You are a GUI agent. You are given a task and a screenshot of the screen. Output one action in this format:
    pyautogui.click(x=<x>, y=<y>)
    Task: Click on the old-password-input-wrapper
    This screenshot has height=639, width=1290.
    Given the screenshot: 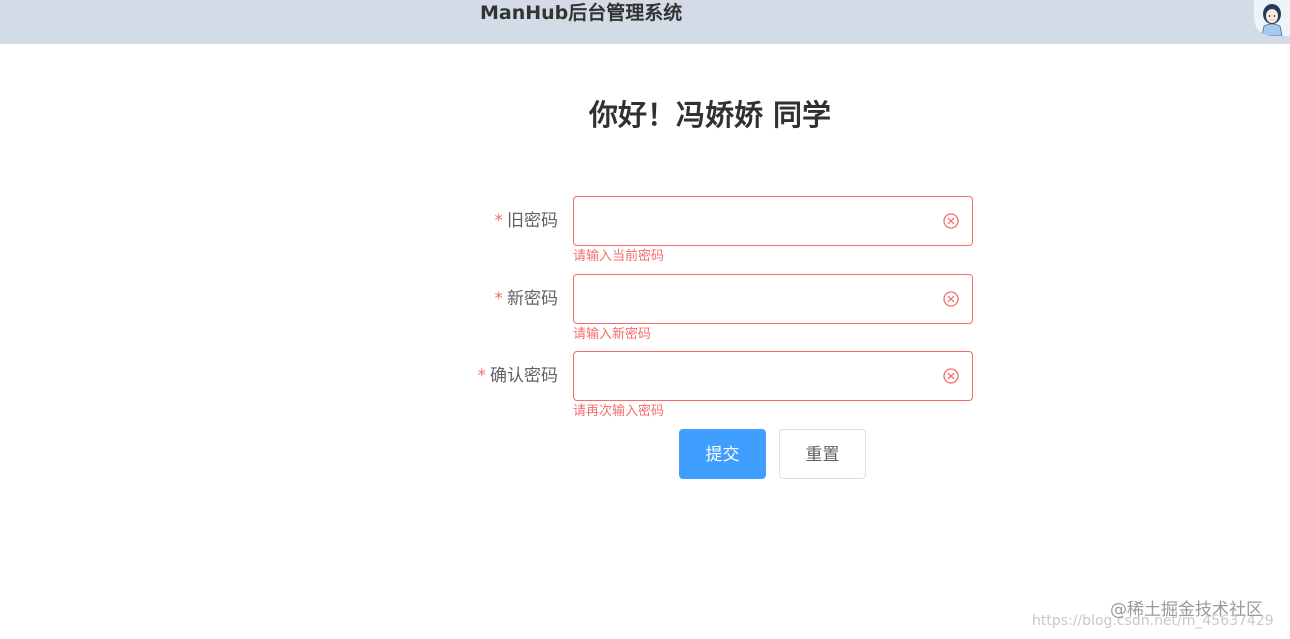 What is the action you would take?
    pyautogui.click(x=773, y=221)
    